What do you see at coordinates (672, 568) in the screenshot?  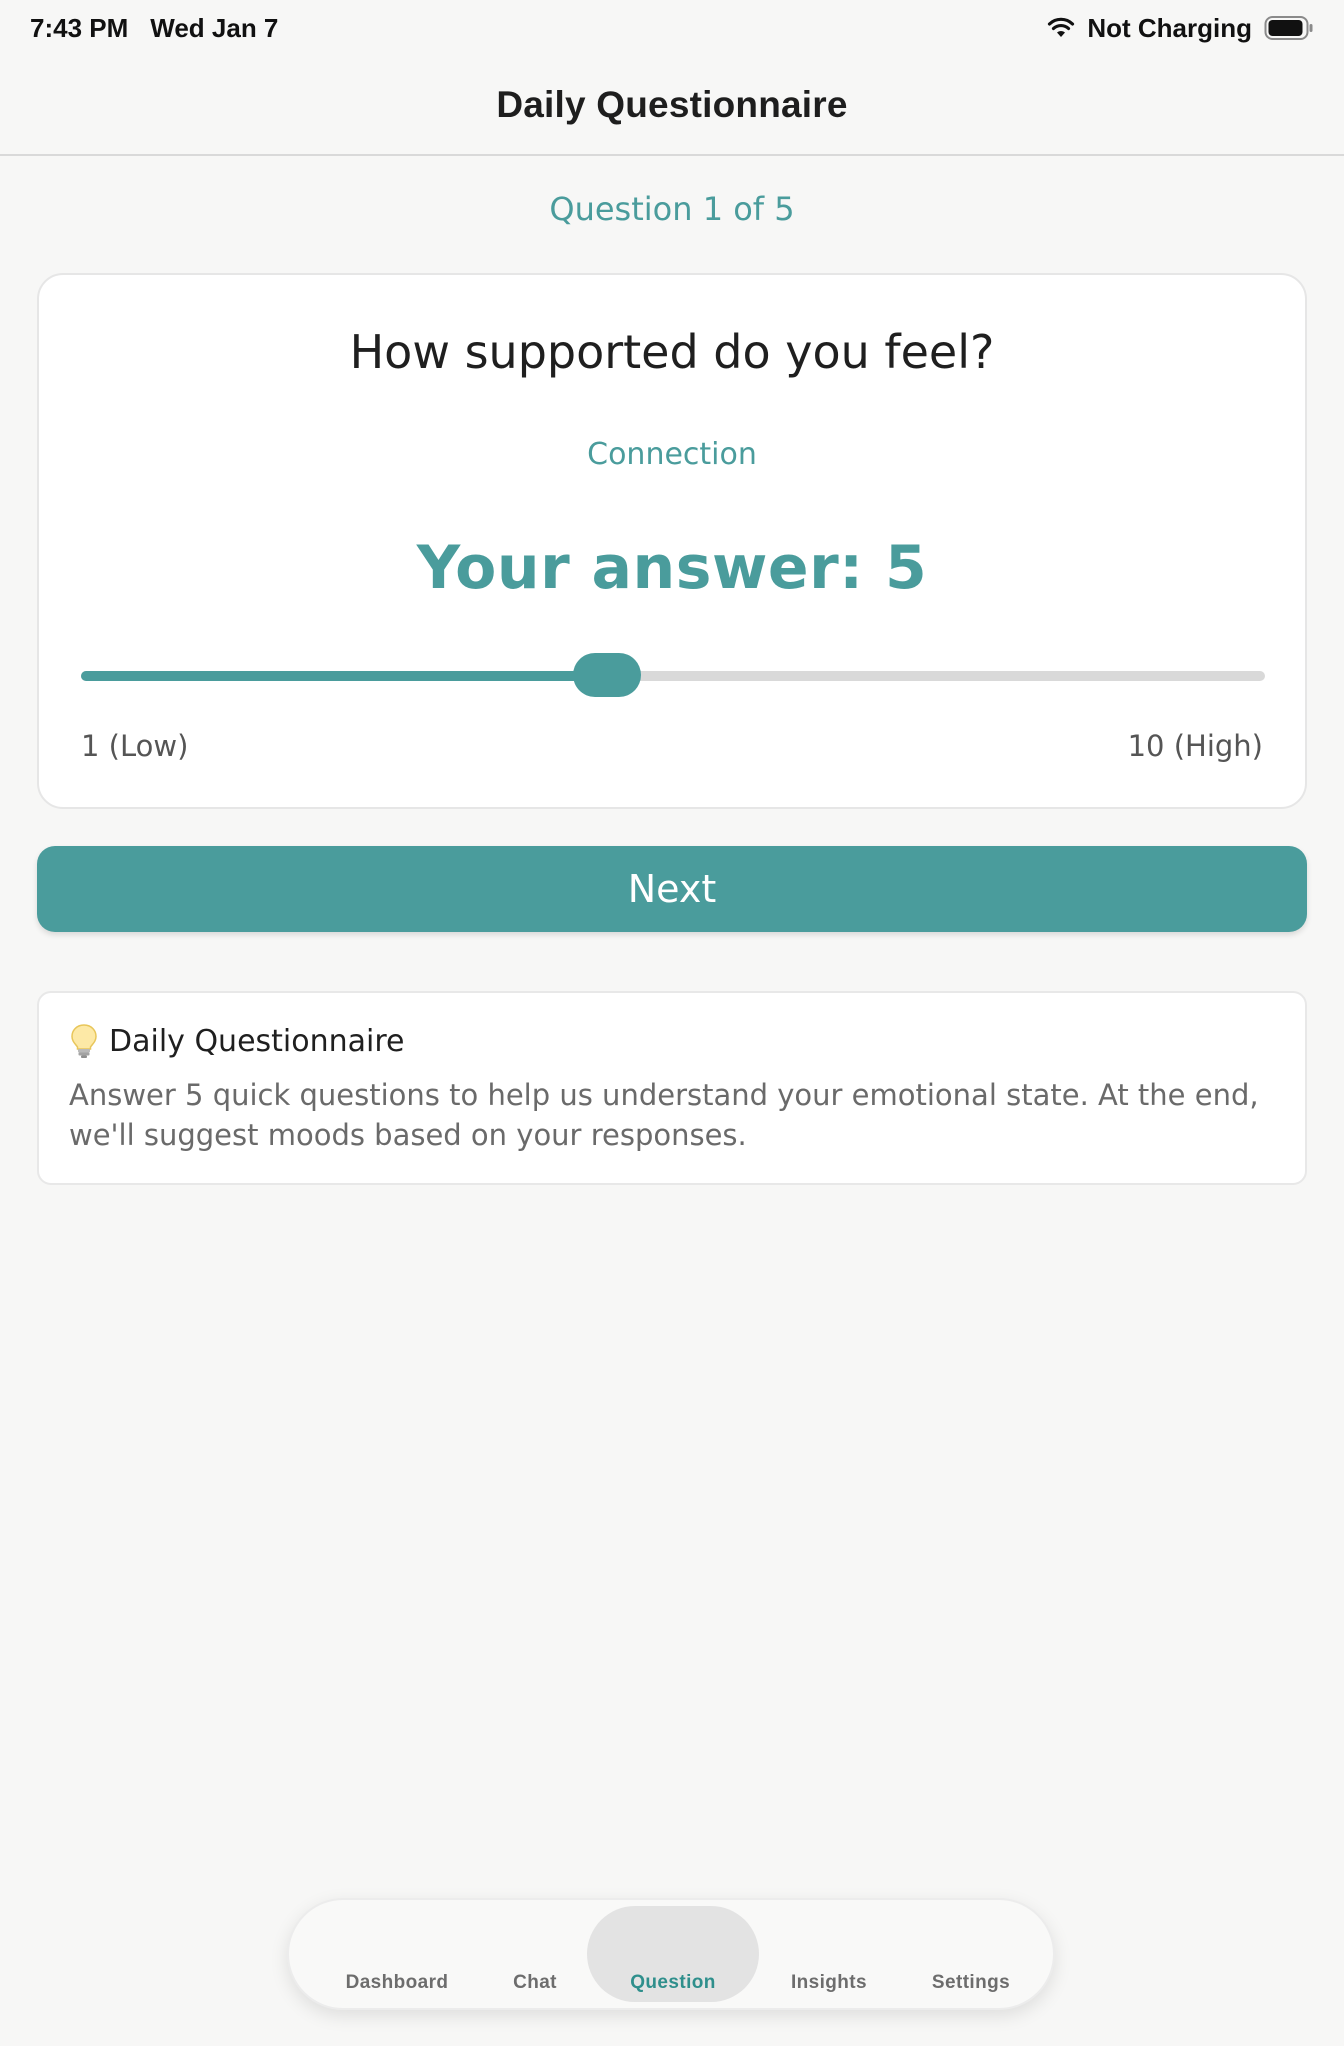 I see `answer-value: Your answer: 5` at bounding box center [672, 568].